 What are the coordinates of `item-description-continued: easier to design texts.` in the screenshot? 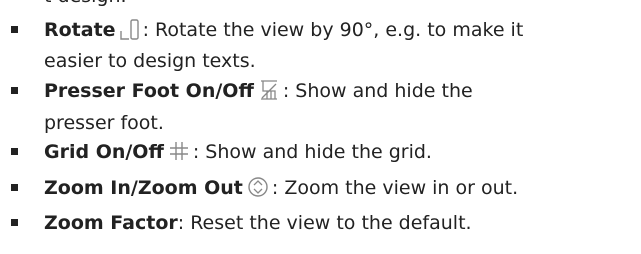 It's located at (150, 61).